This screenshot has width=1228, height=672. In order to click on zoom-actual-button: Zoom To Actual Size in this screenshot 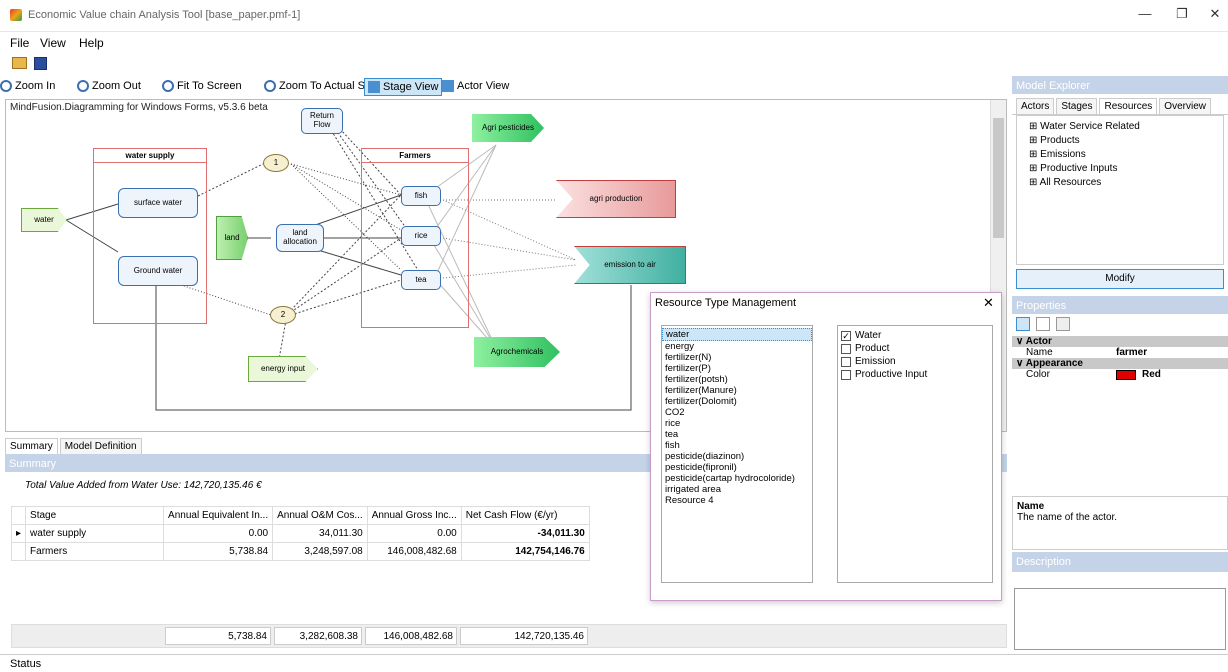, I will do `click(321, 86)`.